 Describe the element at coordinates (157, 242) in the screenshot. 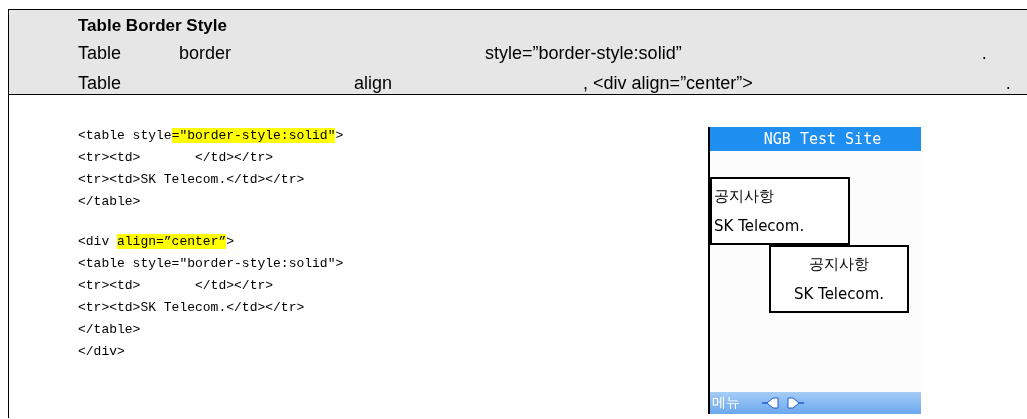

I see `code-line: <div align=”center”>` at that location.